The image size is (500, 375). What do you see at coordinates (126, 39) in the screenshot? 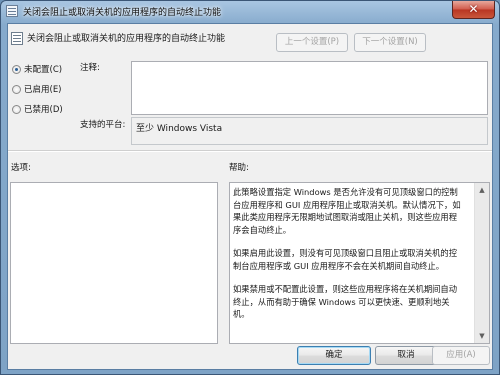
I see `policy-title: 关闭会阻止或取消关机的应用程序的自动终止功能` at bounding box center [126, 39].